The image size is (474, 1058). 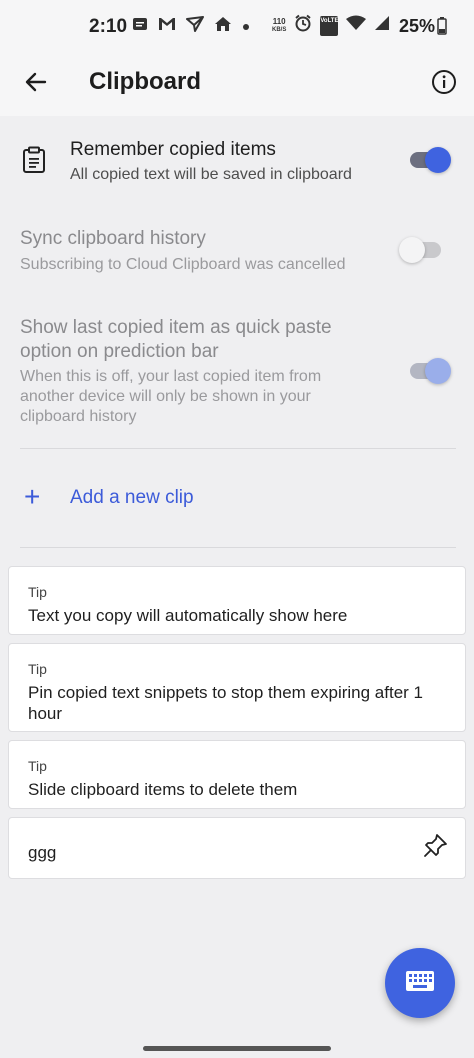 I want to click on quick-paste-subtitle-line3: clipboard history, so click(x=78, y=416).